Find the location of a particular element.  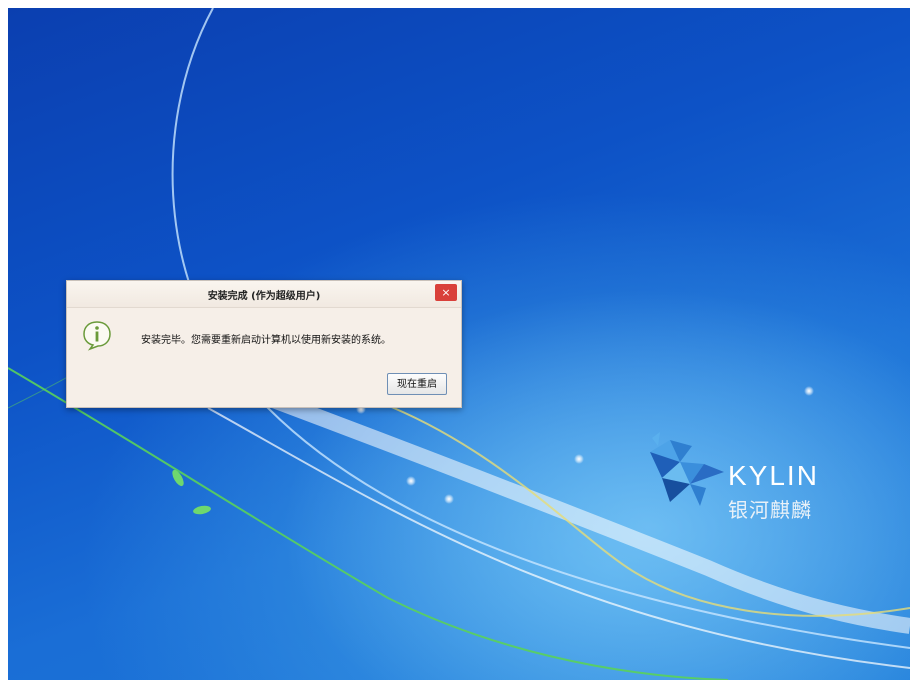

kylin-logo-text: KYLIN is located at coordinates (773, 475).